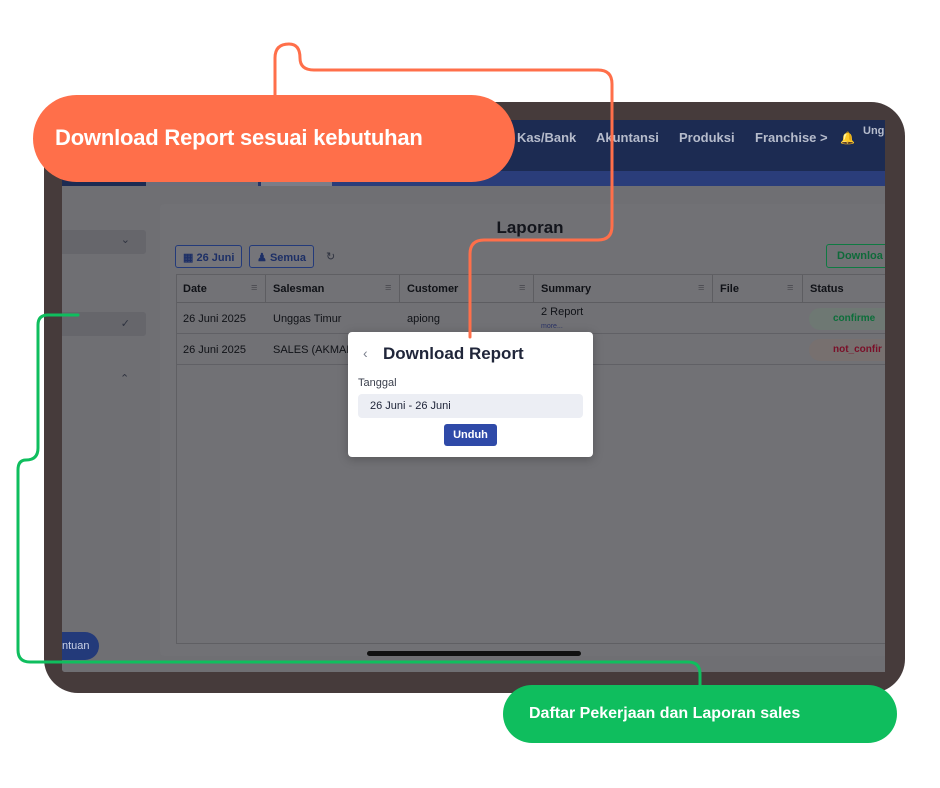 The image size is (940, 788). Describe the element at coordinates (125, 324) in the screenshot. I see `check-icon: ✓` at that location.